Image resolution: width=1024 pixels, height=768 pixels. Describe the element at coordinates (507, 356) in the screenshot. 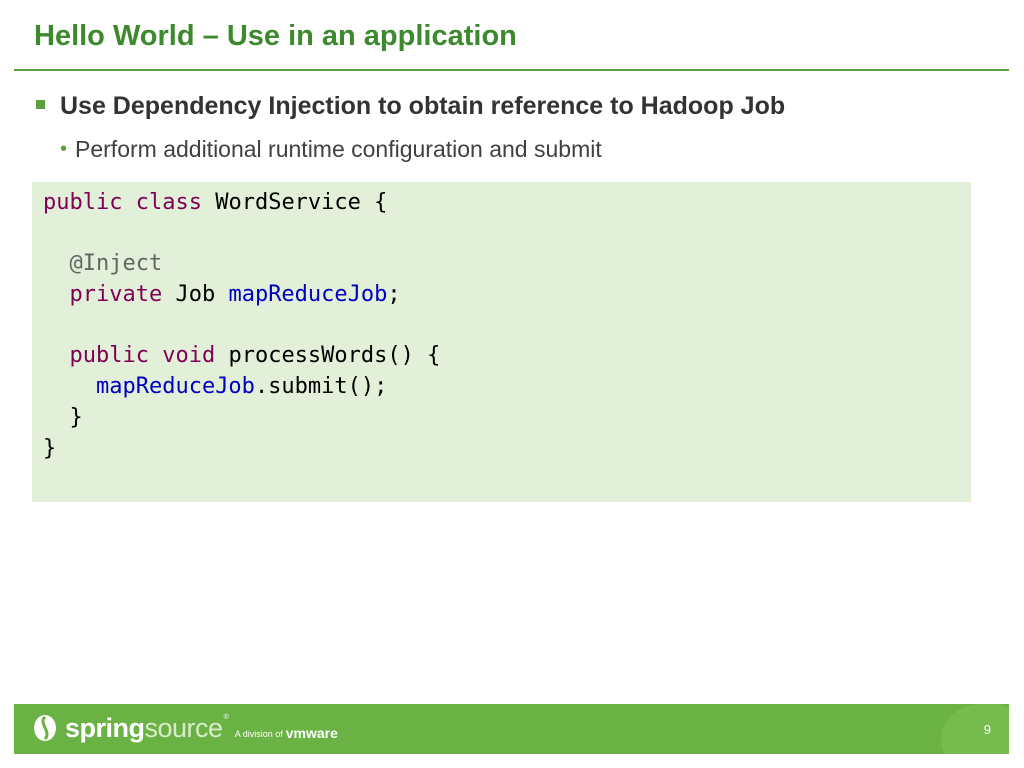

I see `code-line: public void processWords() {` at that location.